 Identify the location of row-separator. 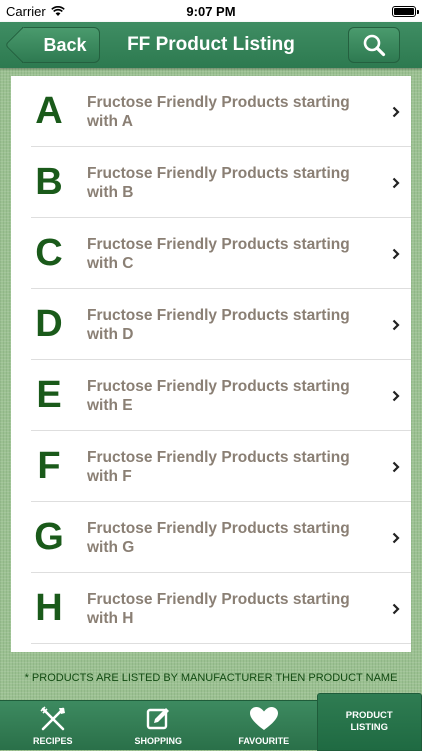
(221, 643).